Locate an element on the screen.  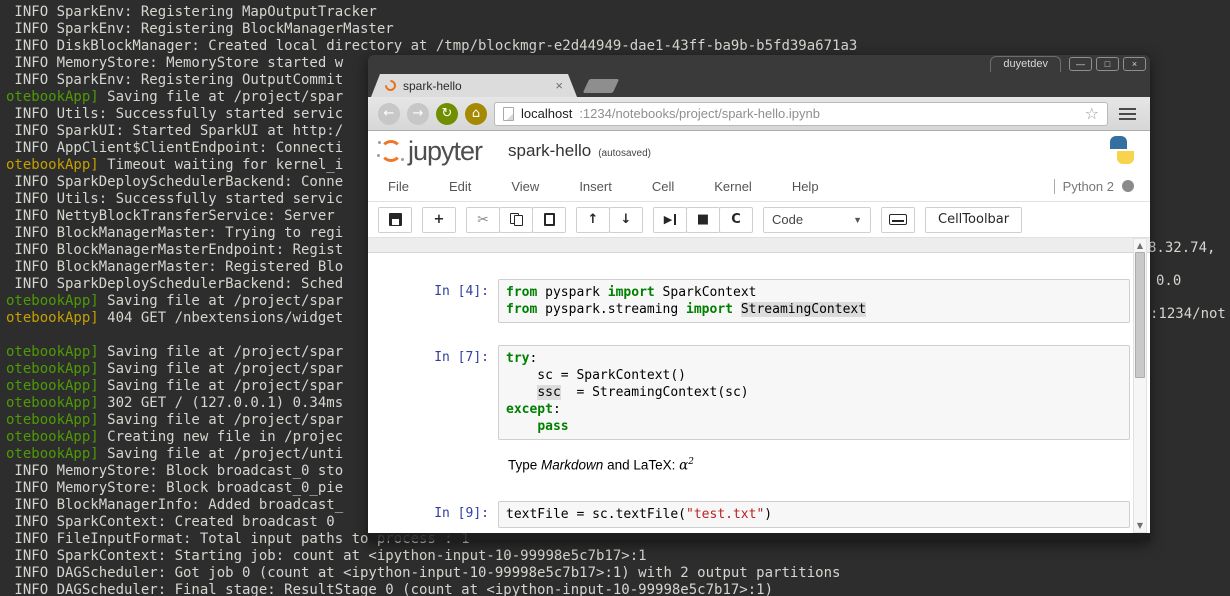
forward-icon: → is located at coordinates (418, 113).